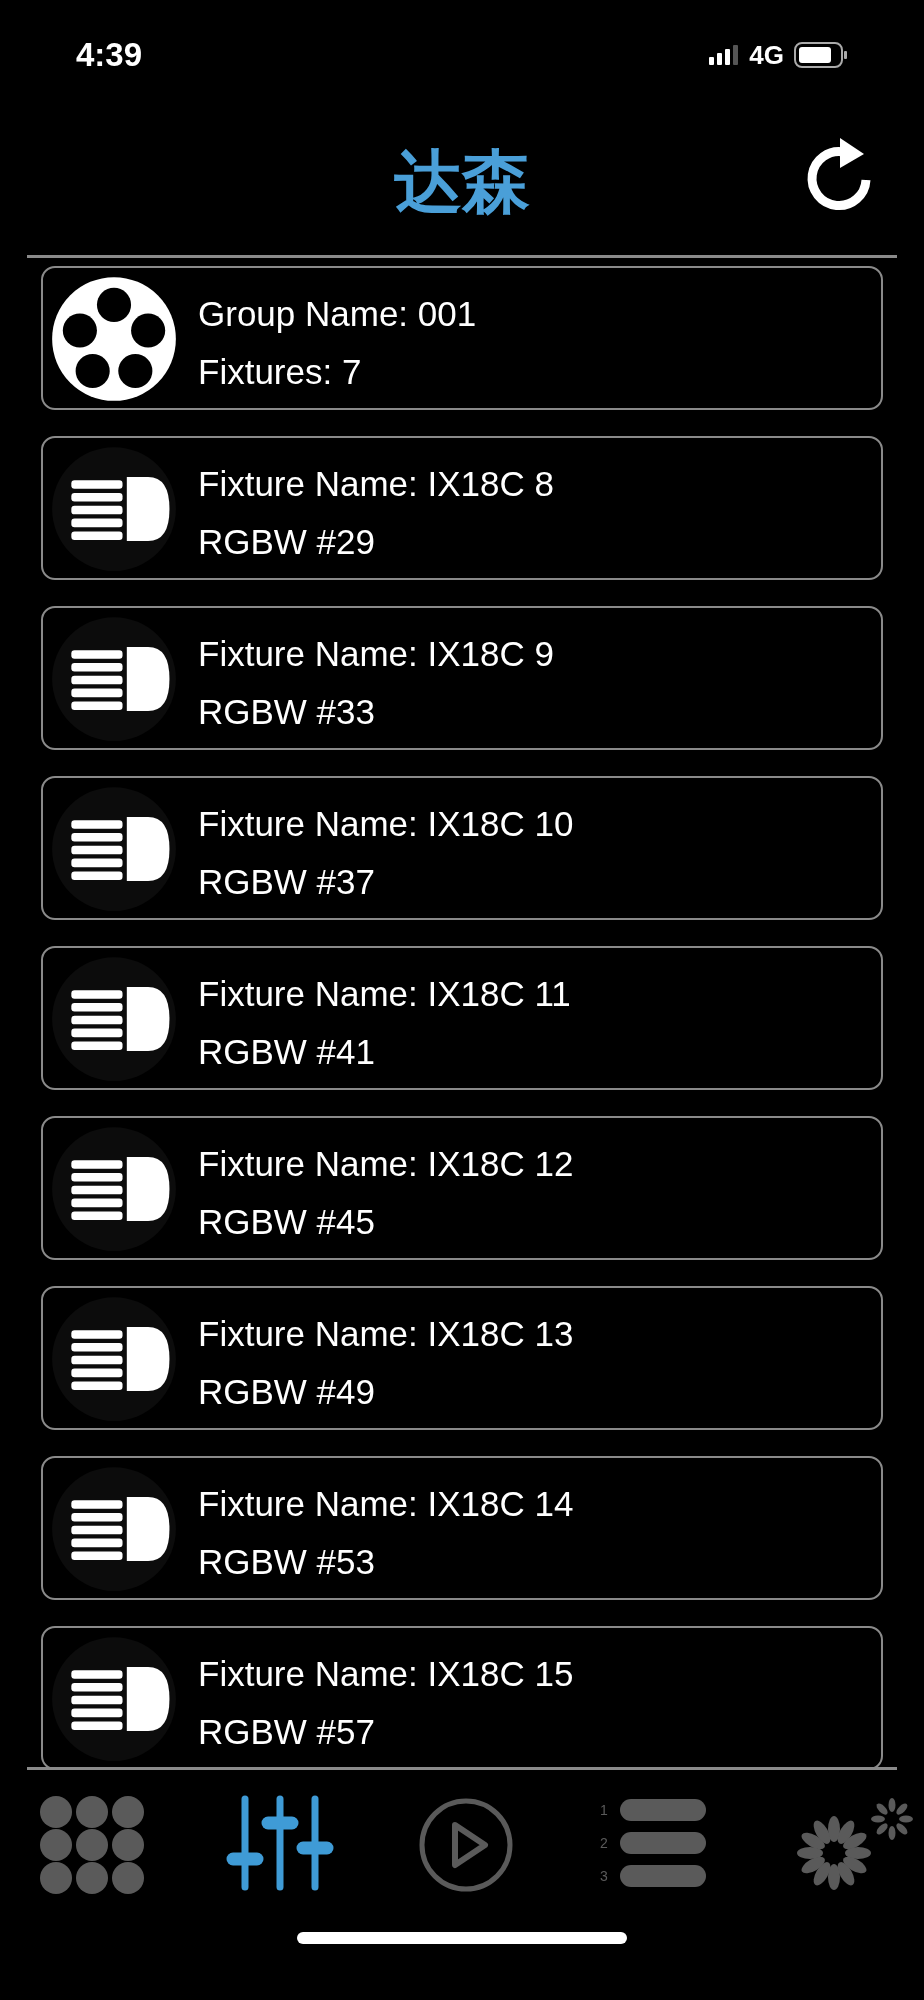 The height and width of the screenshot is (2000, 924). Describe the element at coordinates (386, 1674) in the screenshot. I see `card-title: Fixture Name: IX18C 15` at that location.